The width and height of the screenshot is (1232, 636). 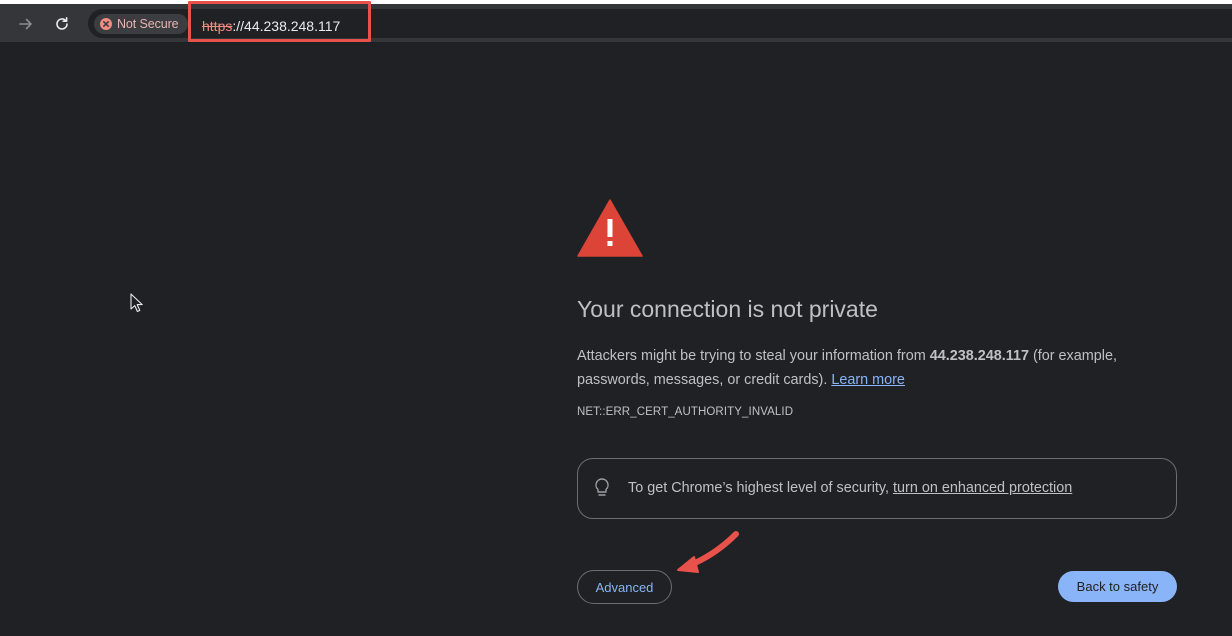 I want to click on security-chip: Not Secure, so click(x=141, y=24).